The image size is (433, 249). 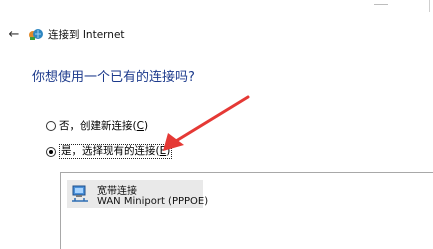 What do you see at coordinates (51, 125) in the screenshot?
I see `radio-create-new` at bounding box center [51, 125].